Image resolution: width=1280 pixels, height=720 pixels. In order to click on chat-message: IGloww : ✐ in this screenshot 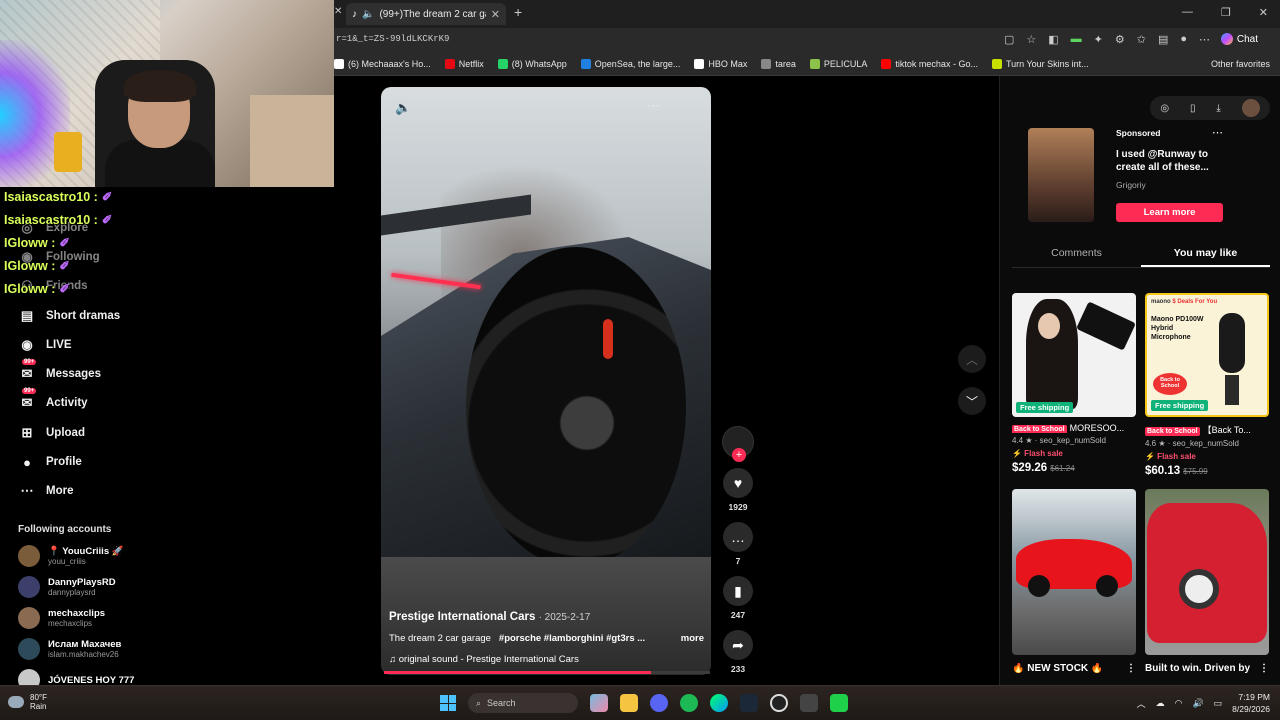, I will do `click(37, 266)`.